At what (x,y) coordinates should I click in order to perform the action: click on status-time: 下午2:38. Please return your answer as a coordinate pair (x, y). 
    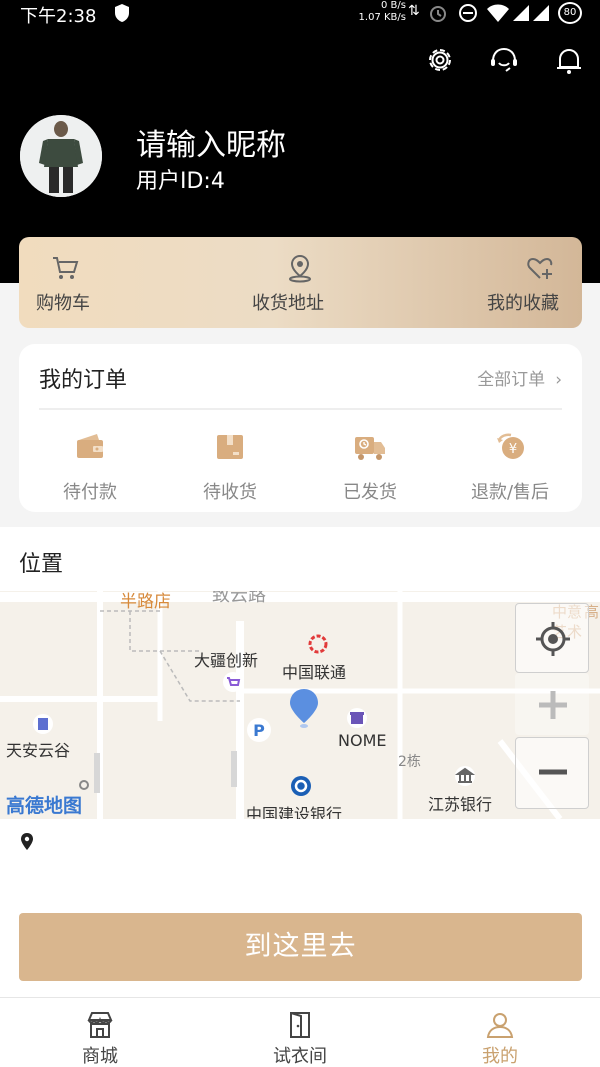
    Looking at the image, I should click on (58, 16).